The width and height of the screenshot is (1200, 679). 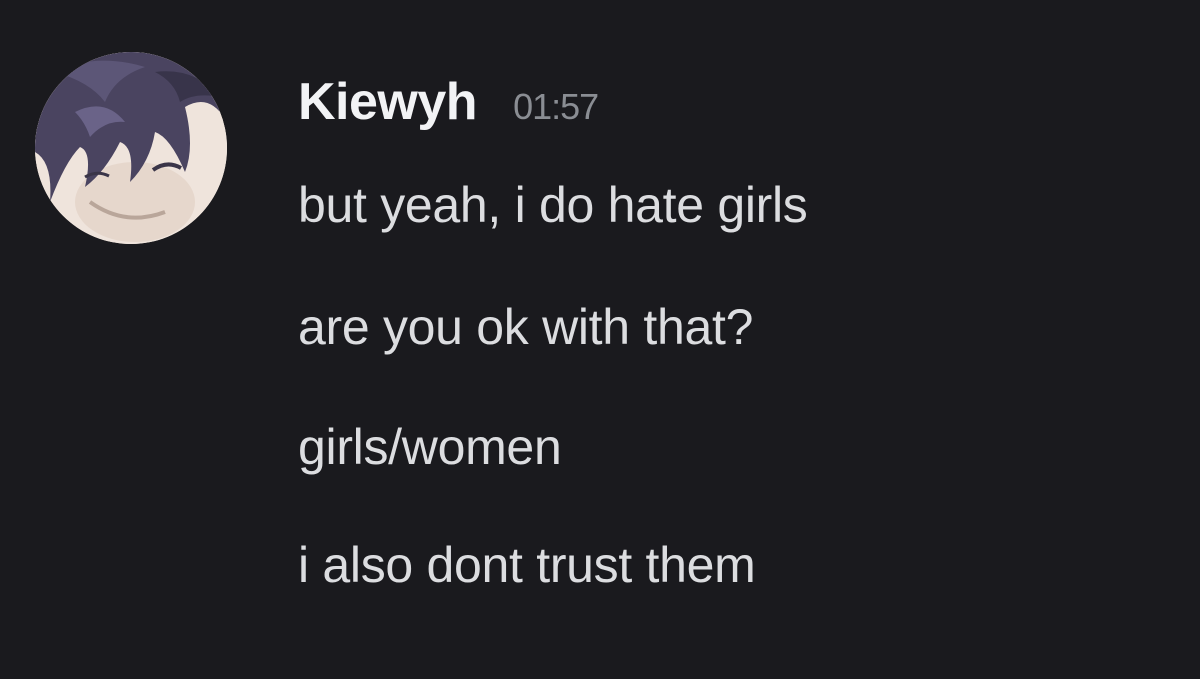 What do you see at coordinates (527, 565) in the screenshot?
I see `message-text: i also dont trust them` at bounding box center [527, 565].